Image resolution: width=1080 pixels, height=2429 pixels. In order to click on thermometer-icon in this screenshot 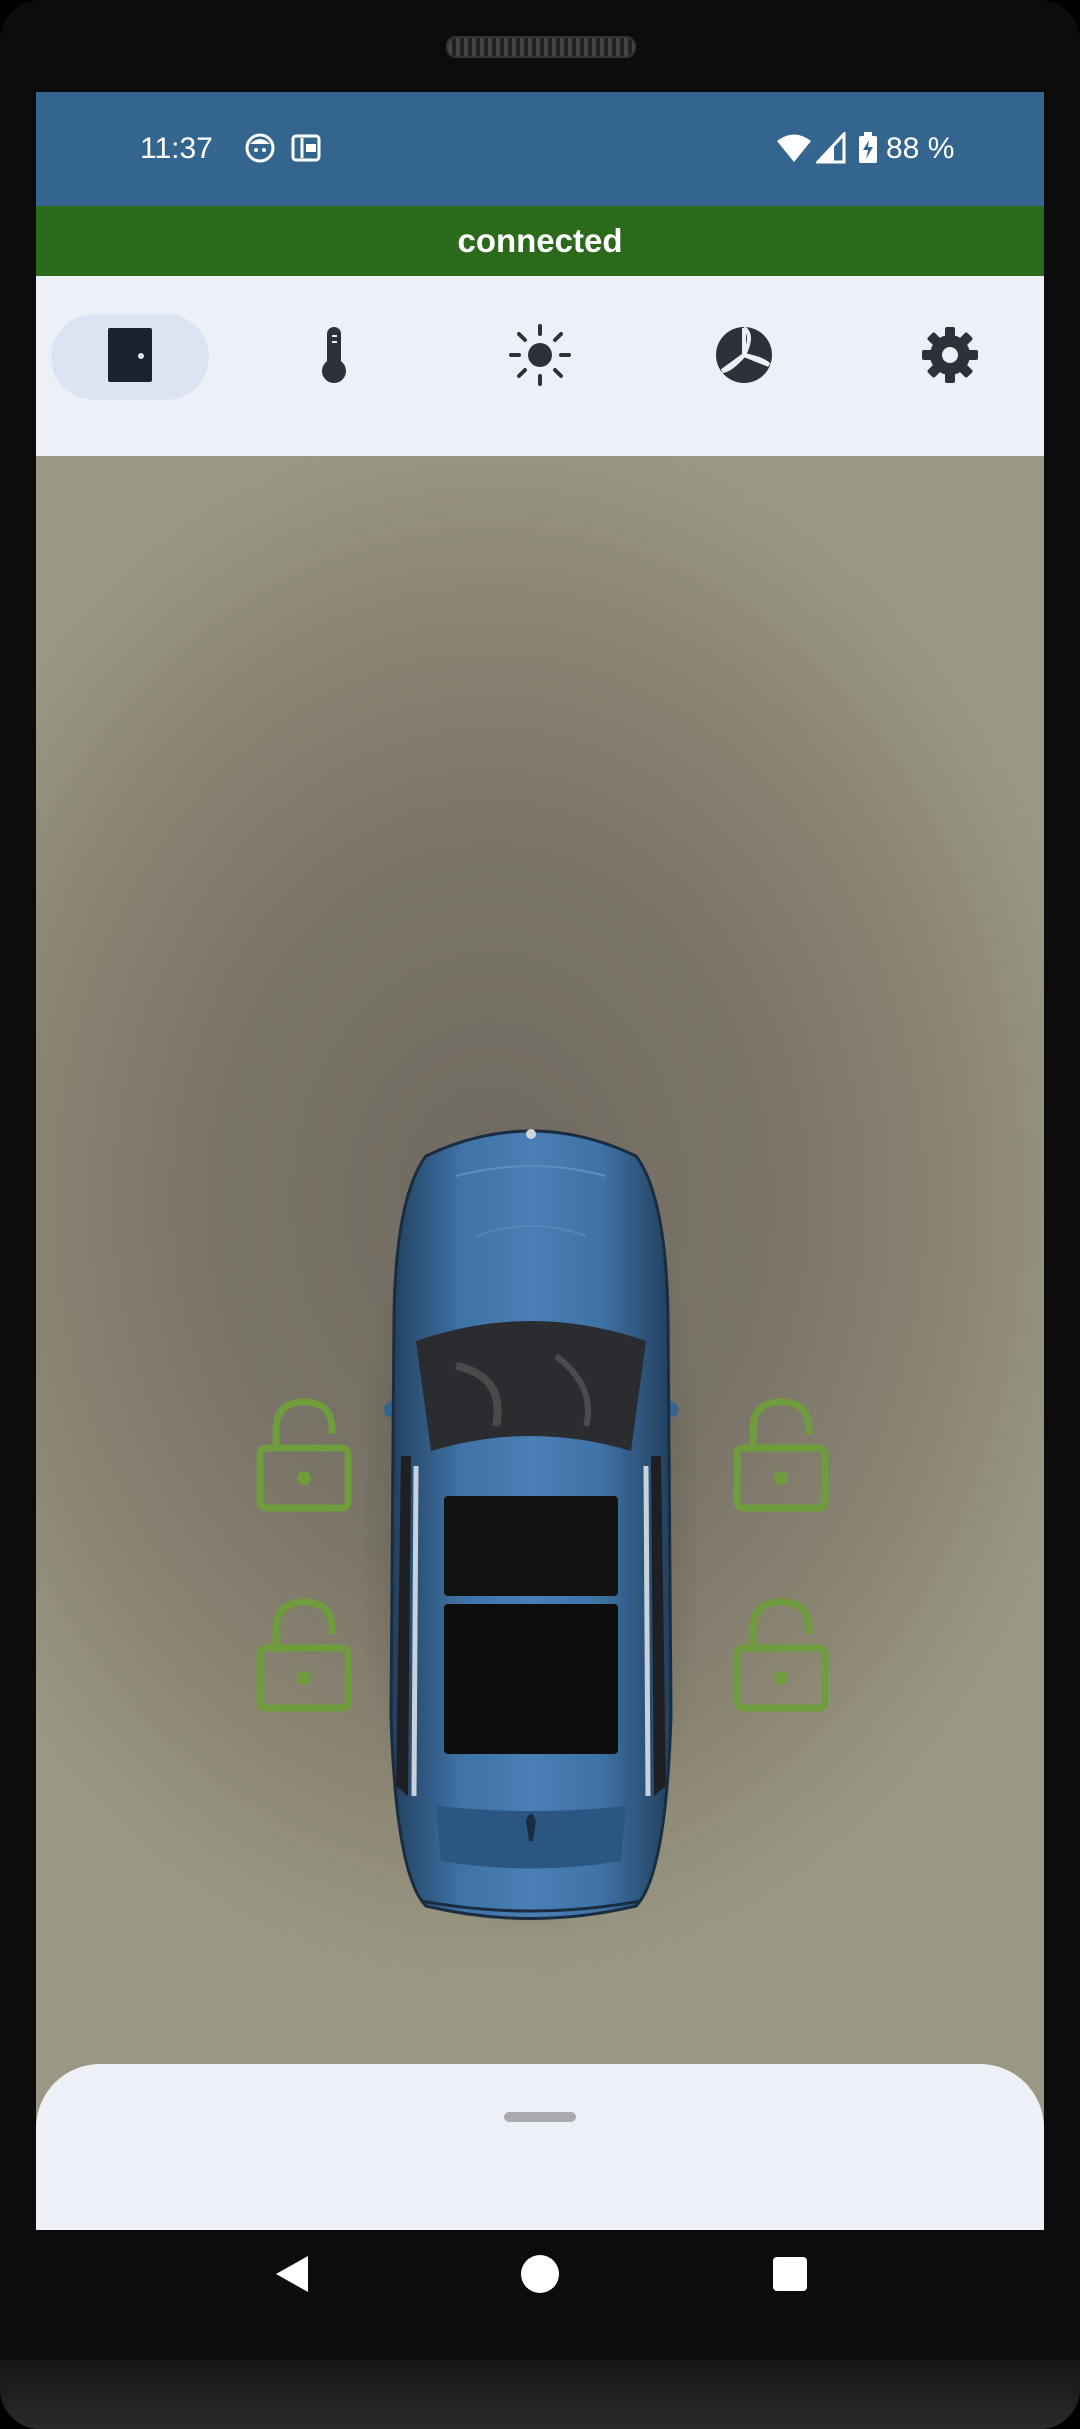, I will do `click(334, 357)`.